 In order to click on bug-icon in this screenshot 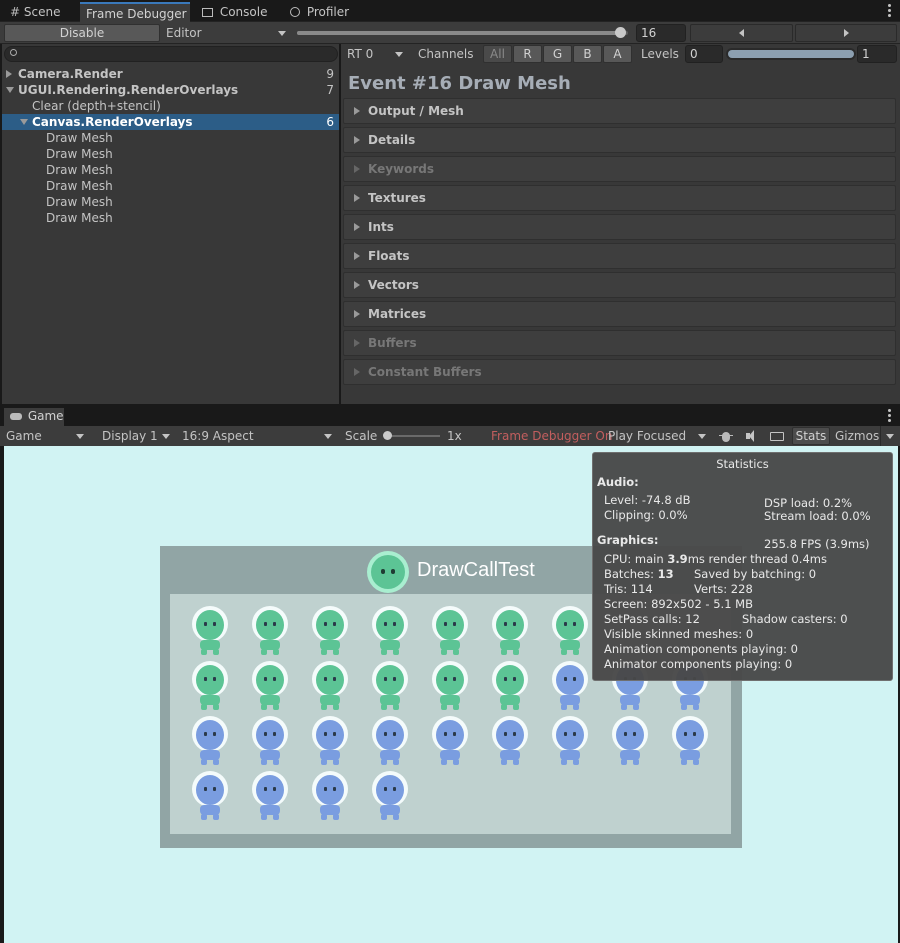, I will do `click(726, 436)`.